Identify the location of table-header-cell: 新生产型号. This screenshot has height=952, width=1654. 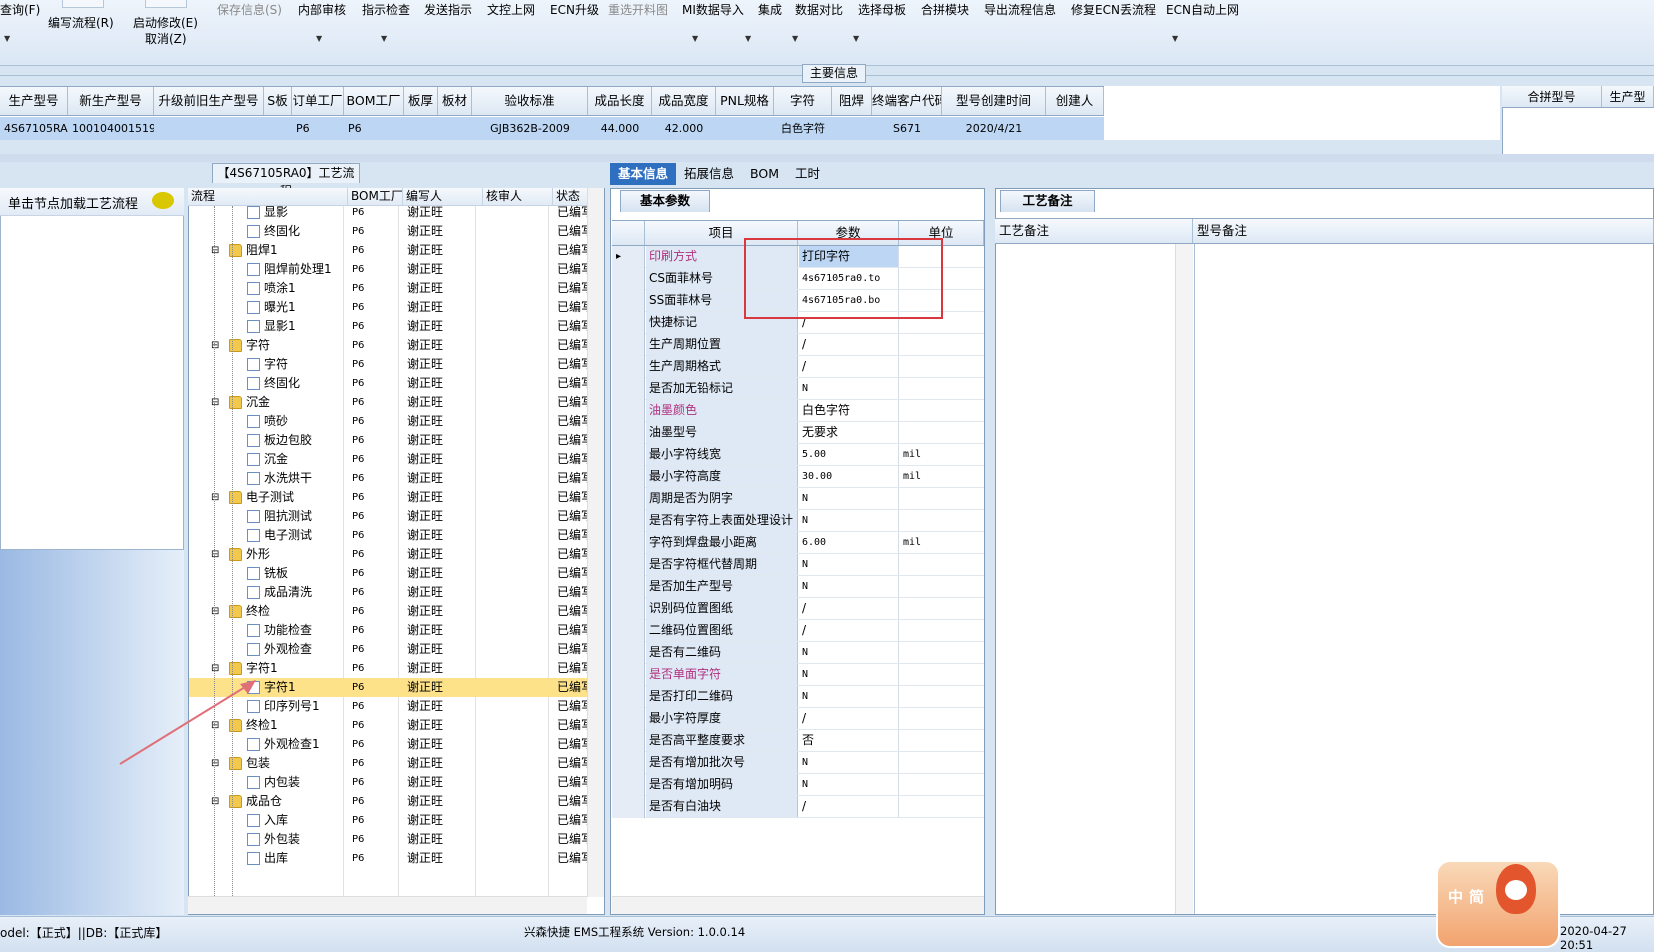
(111, 101).